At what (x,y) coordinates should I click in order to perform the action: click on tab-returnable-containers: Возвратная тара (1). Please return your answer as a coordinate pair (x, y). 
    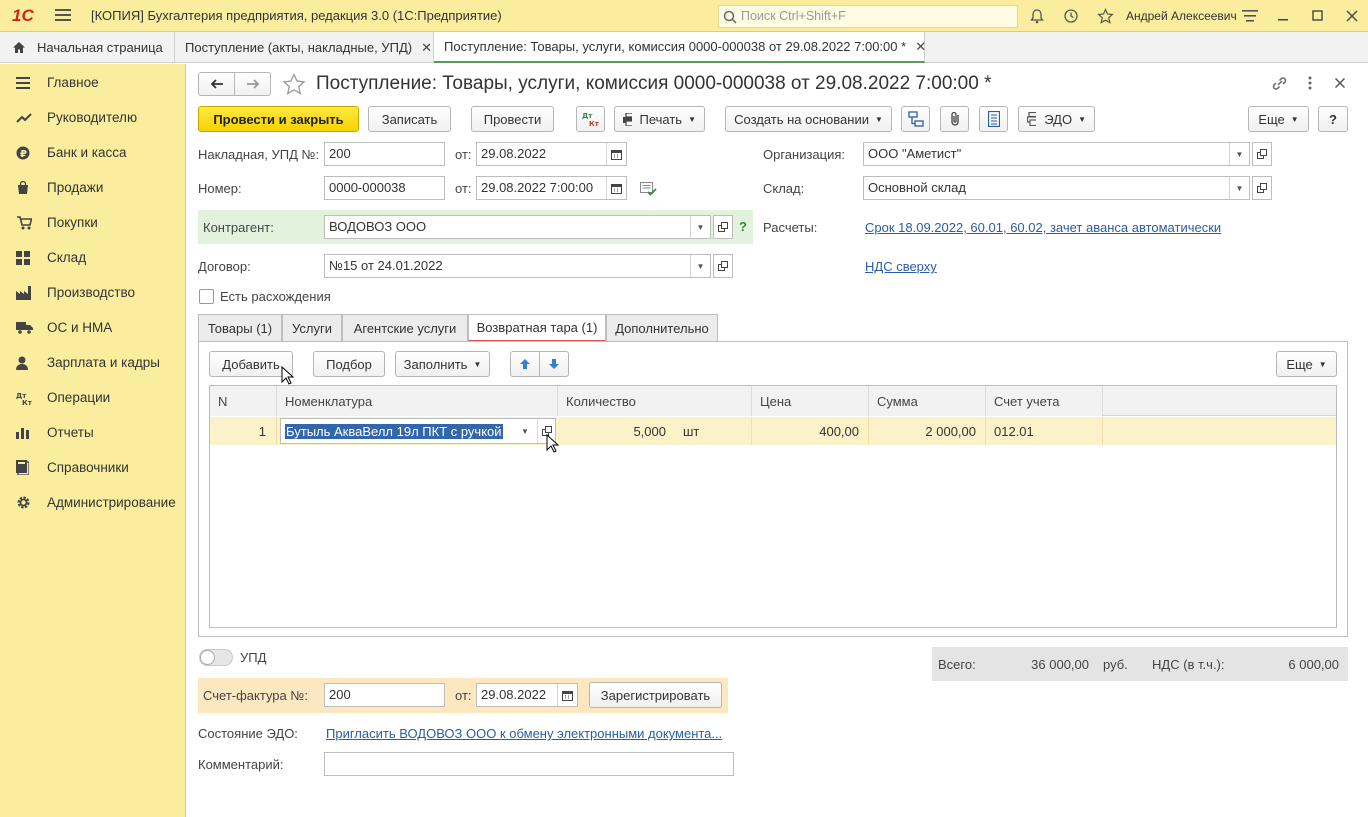
    Looking at the image, I should click on (537, 328).